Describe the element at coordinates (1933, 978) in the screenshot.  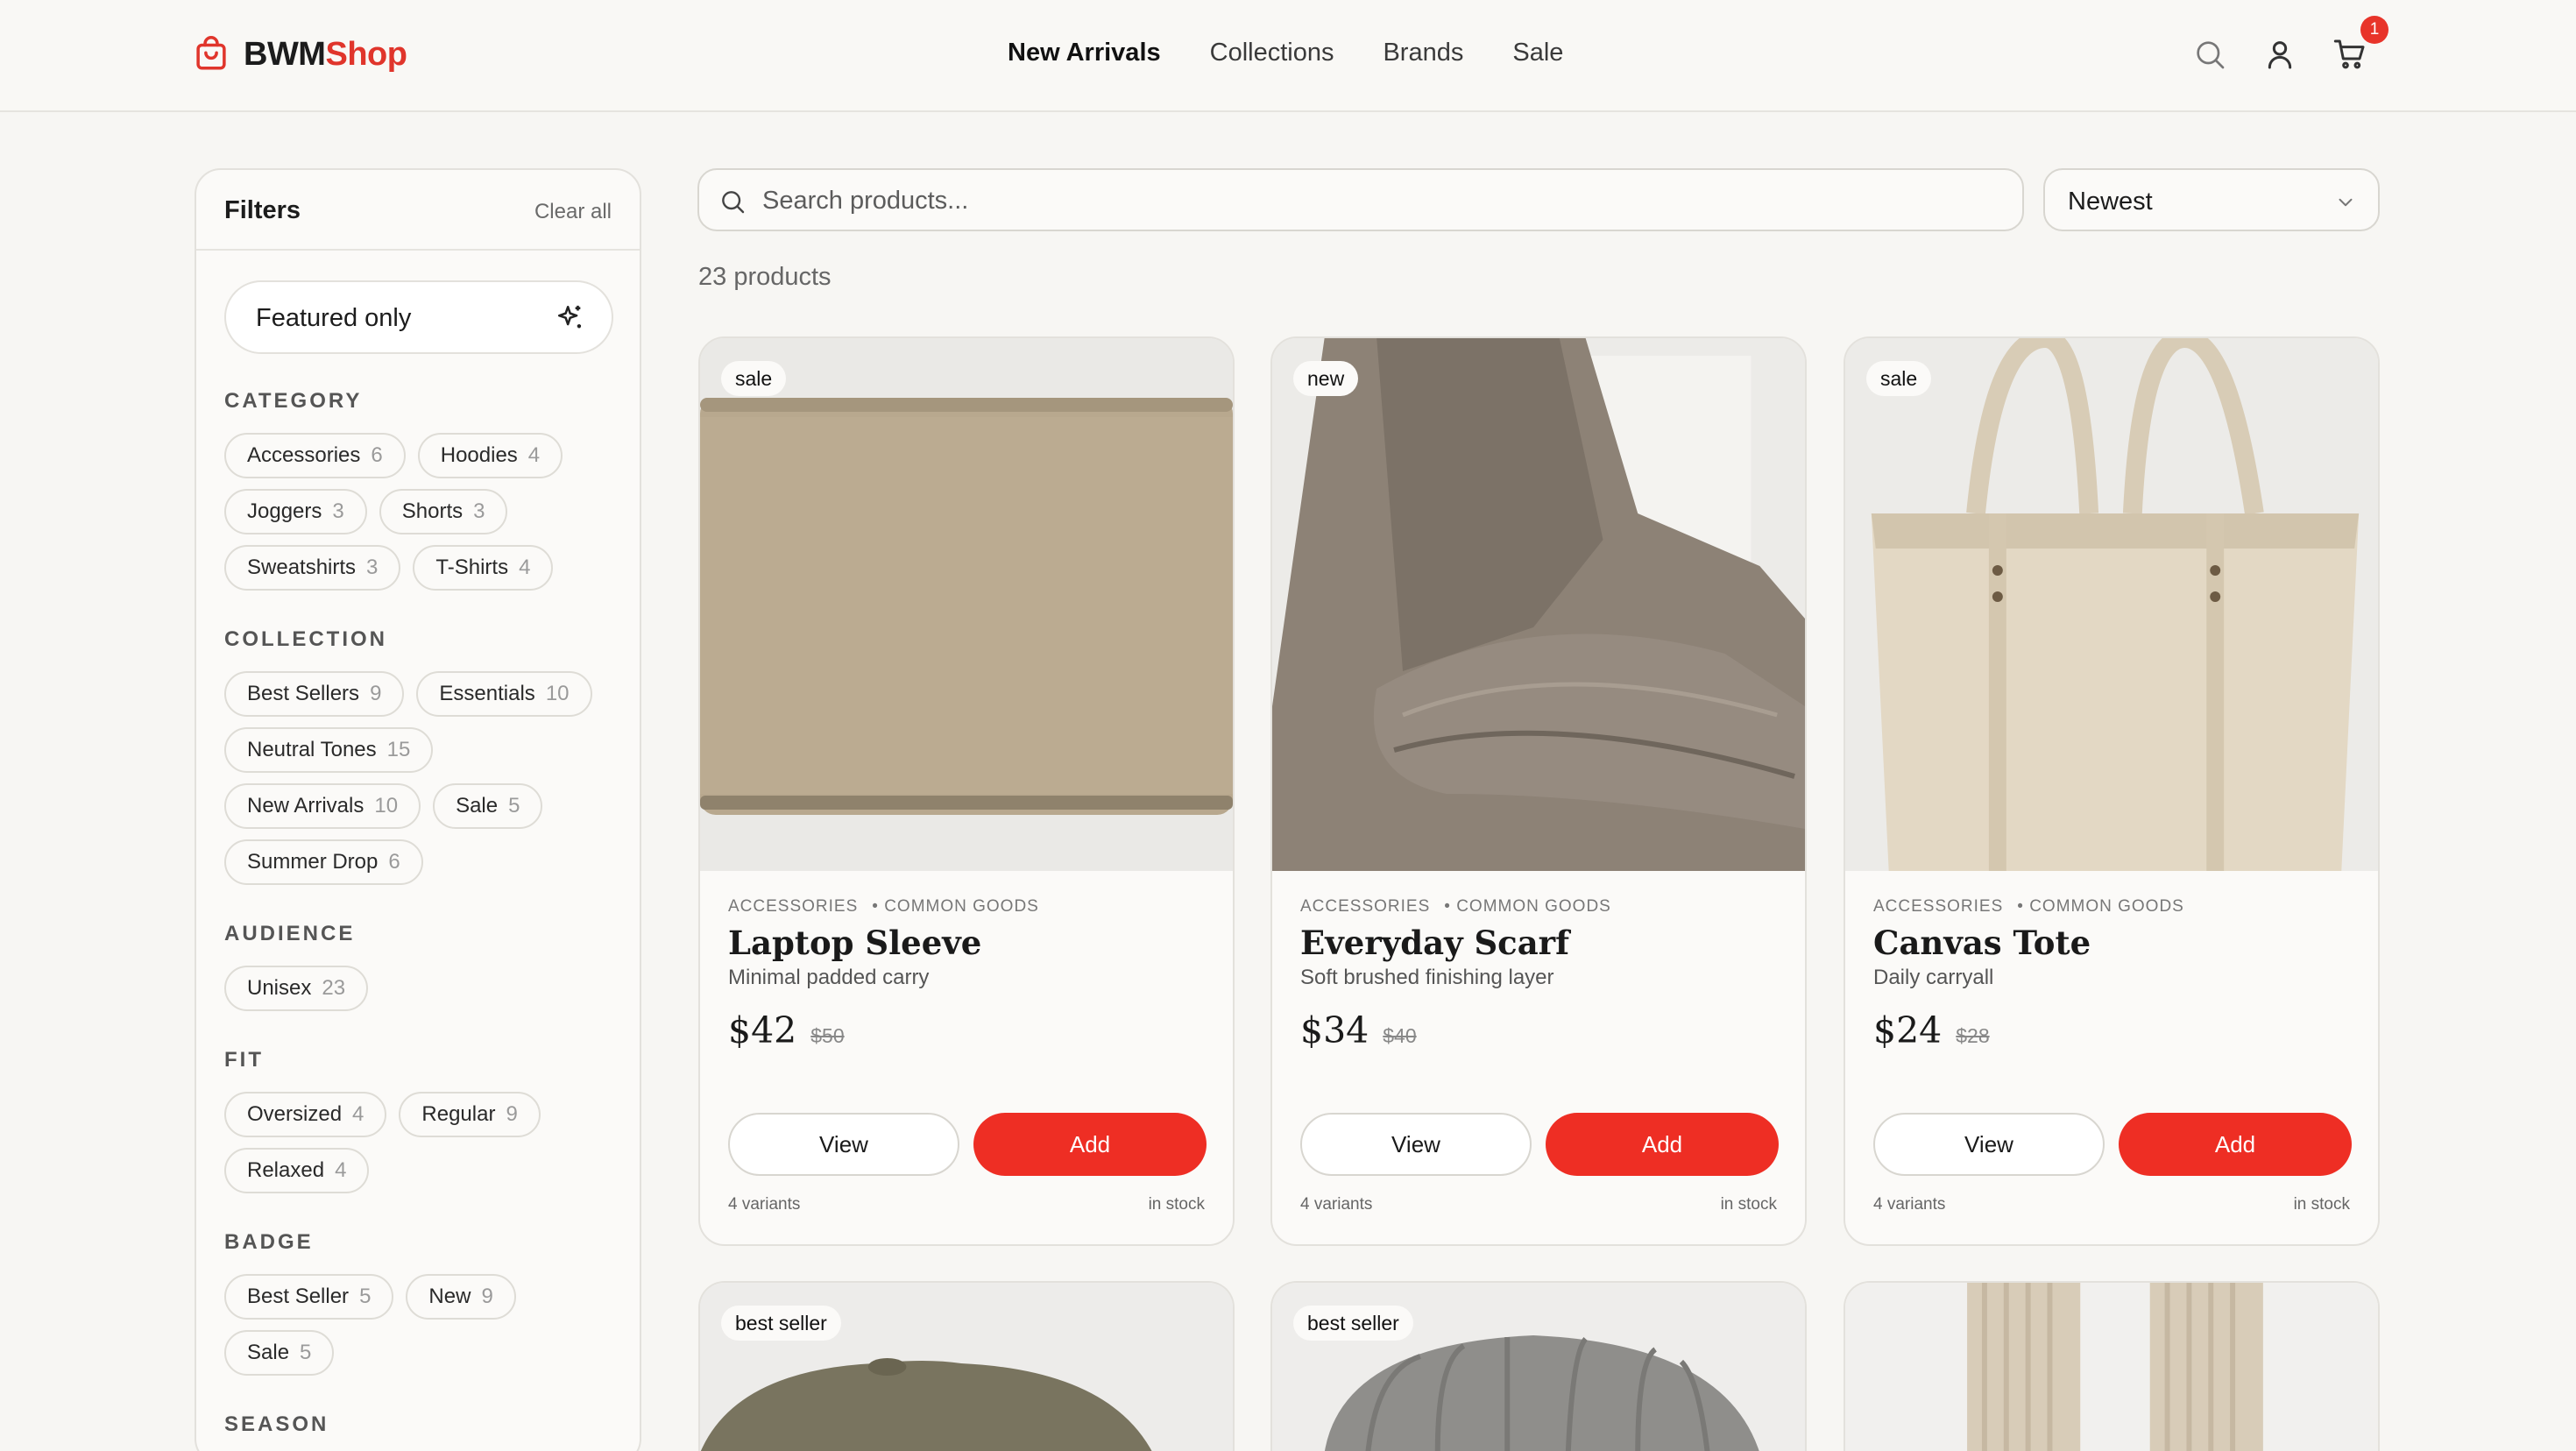
I see `product-description: Daily carryall` at that location.